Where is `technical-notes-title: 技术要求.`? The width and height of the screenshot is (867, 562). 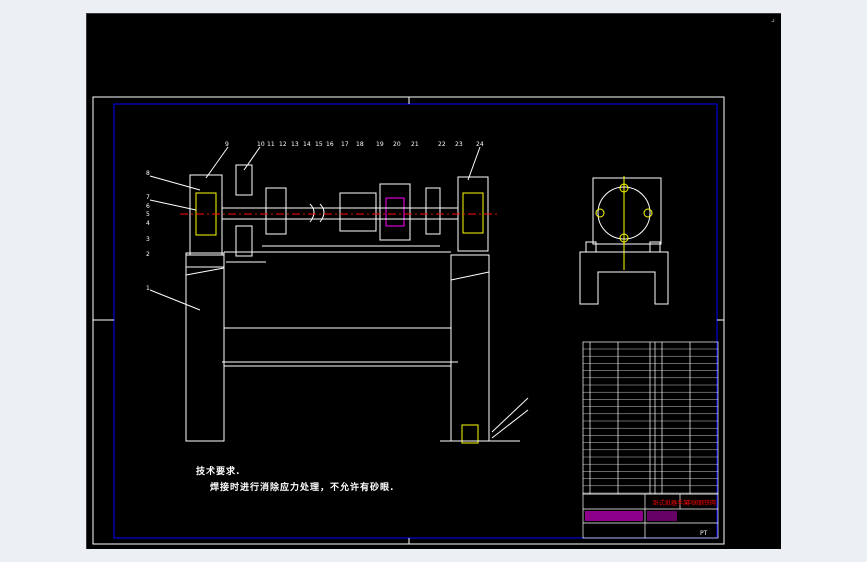
technical-notes-title: 技术要求. is located at coordinates (218, 472).